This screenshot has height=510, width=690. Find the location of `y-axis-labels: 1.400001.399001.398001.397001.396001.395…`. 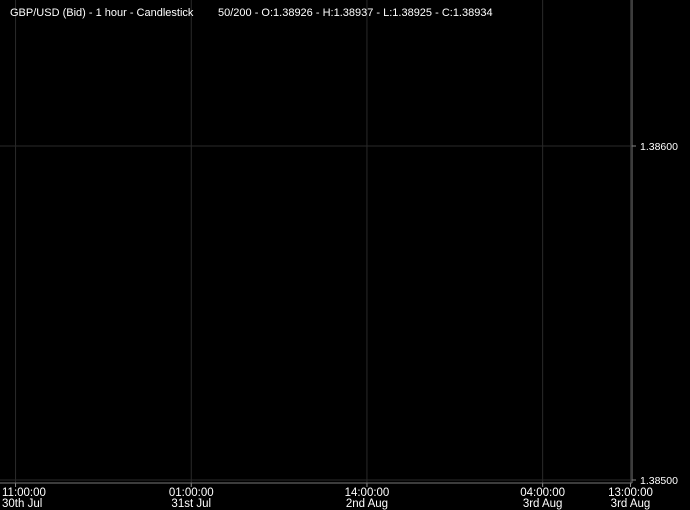

y-axis-labels: 1.400001.399001.398001.397001.396001.395… is located at coordinates (659, 314).